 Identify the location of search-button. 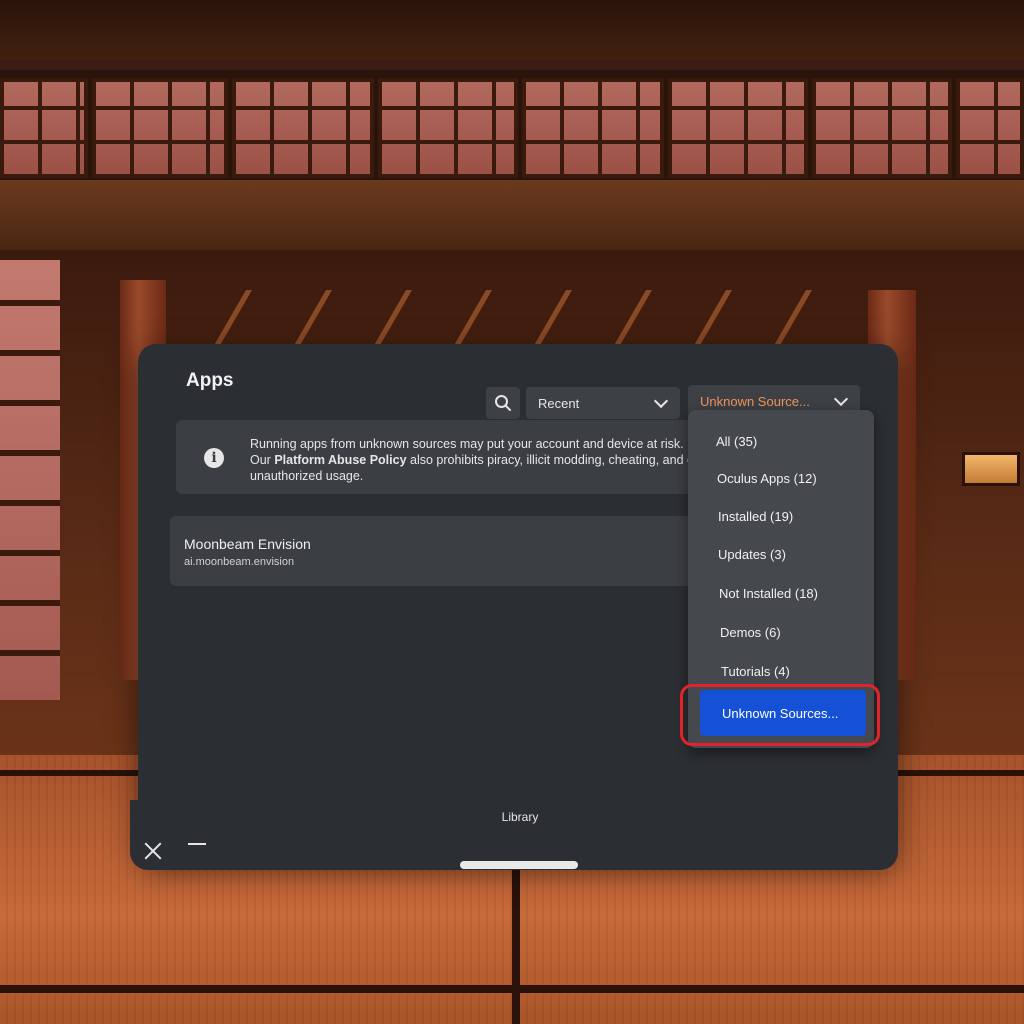
(503, 403).